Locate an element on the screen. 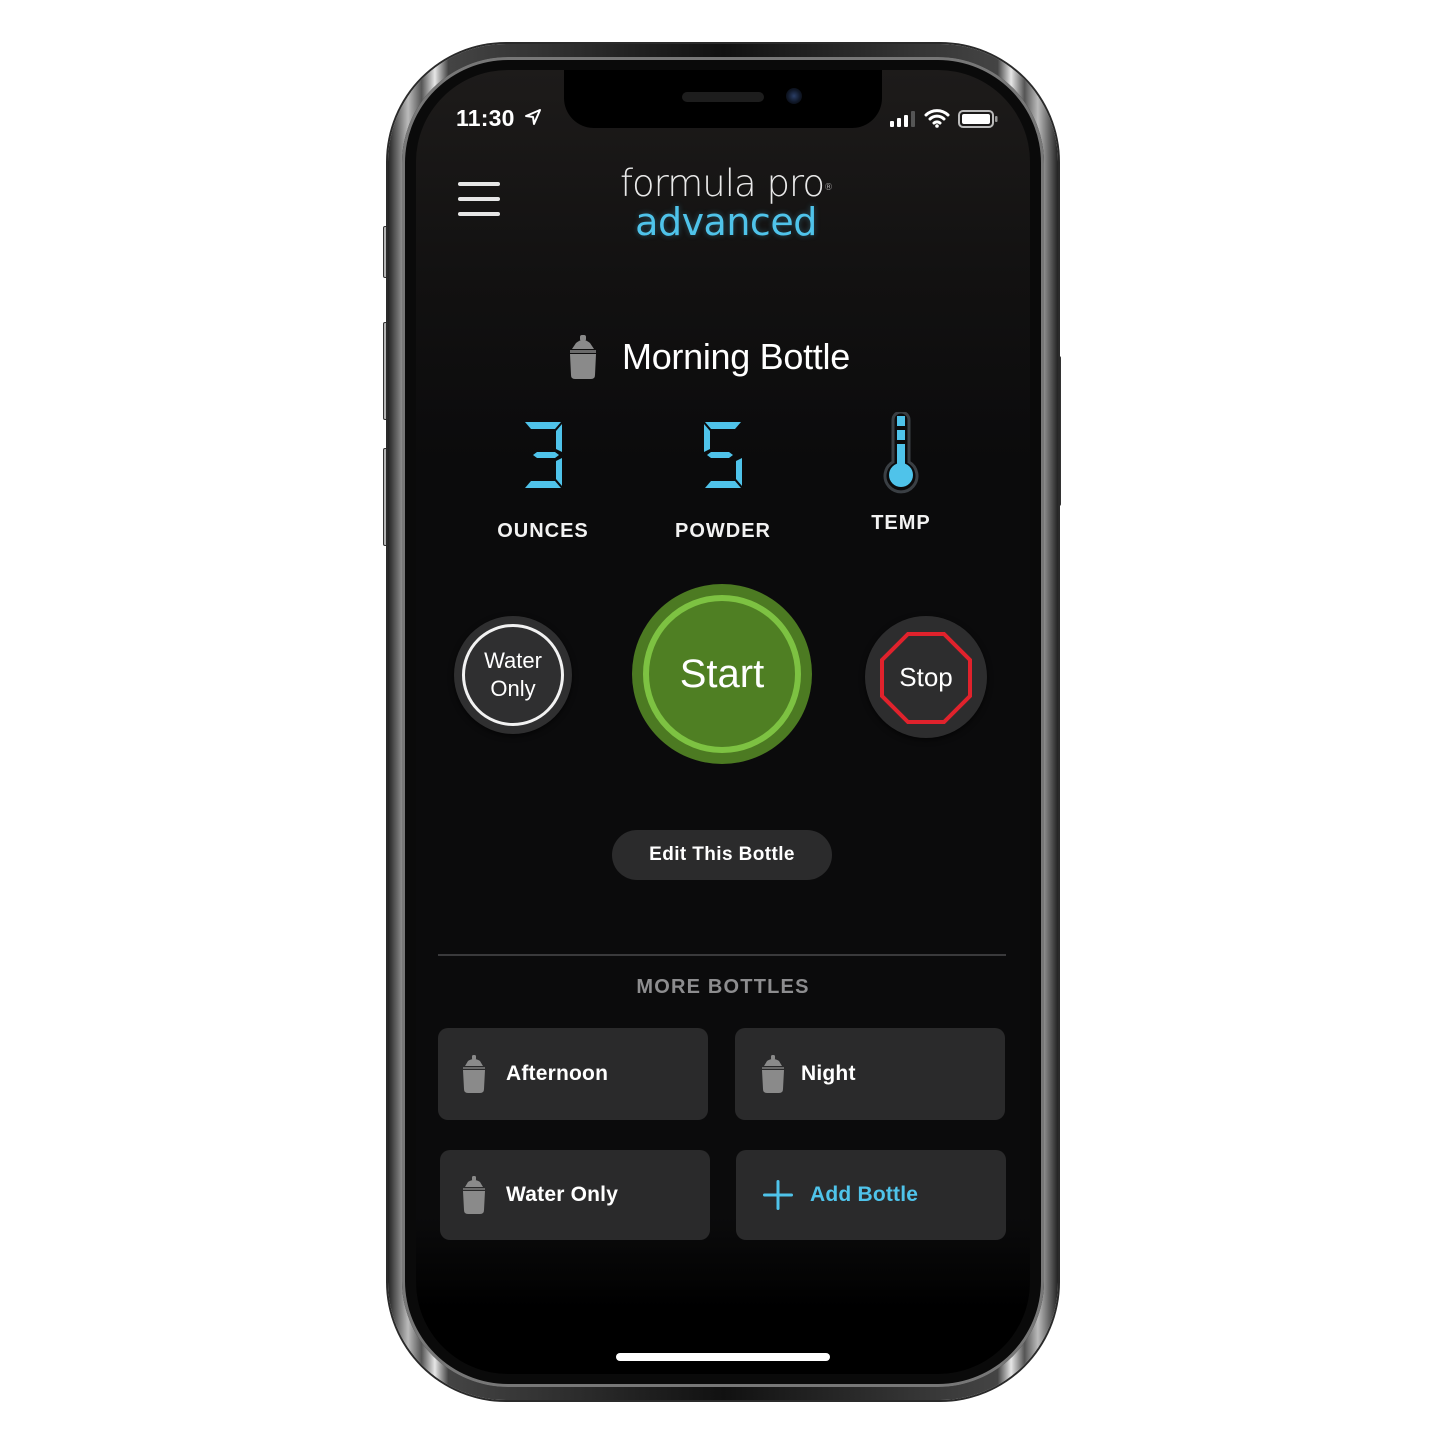  bottle-card-night: Night is located at coordinates (870, 1074).